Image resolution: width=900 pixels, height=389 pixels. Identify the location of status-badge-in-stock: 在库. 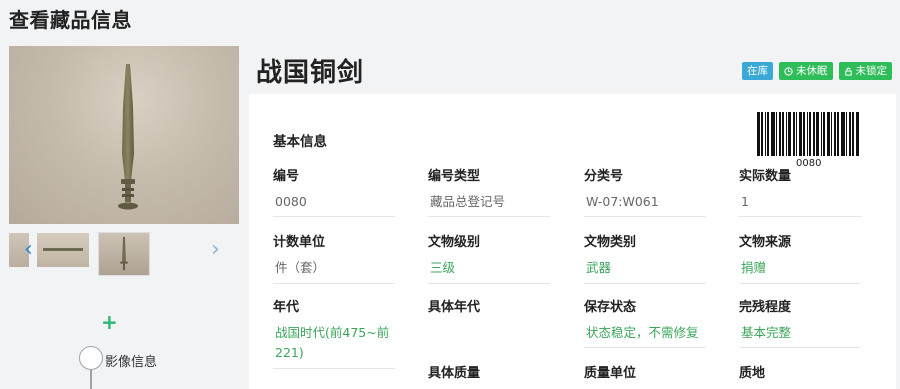
(757, 71).